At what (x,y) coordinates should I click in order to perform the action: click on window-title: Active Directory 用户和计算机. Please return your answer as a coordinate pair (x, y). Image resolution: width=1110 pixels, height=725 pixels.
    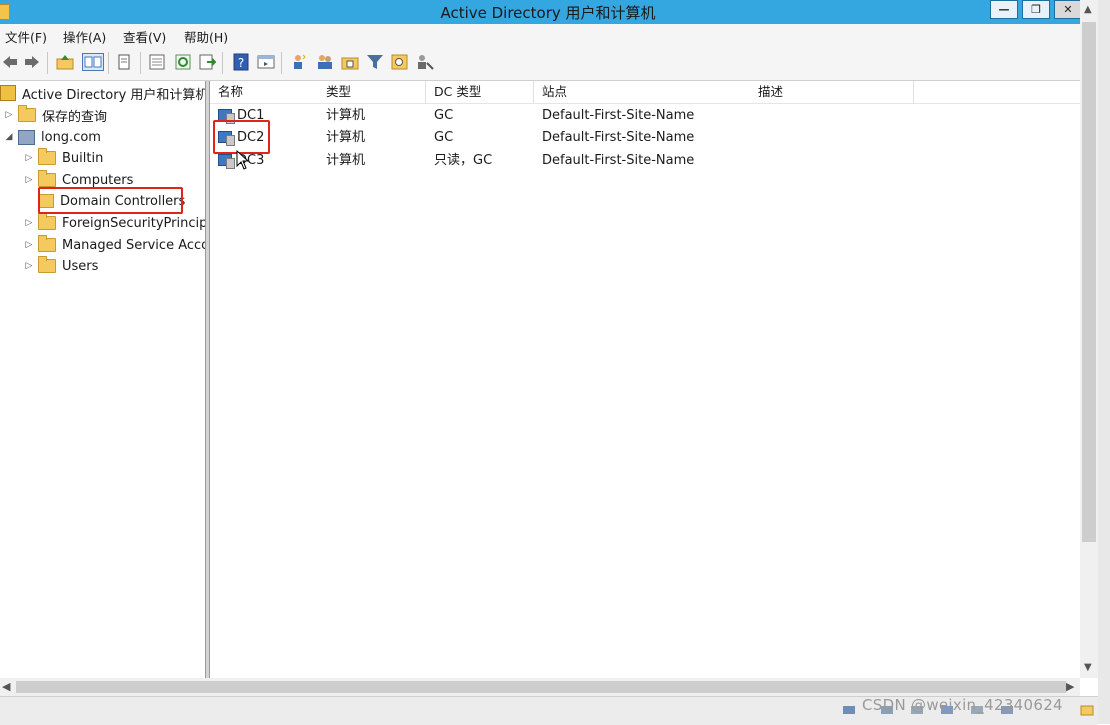
    Looking at the image, I should click on (548, 13).